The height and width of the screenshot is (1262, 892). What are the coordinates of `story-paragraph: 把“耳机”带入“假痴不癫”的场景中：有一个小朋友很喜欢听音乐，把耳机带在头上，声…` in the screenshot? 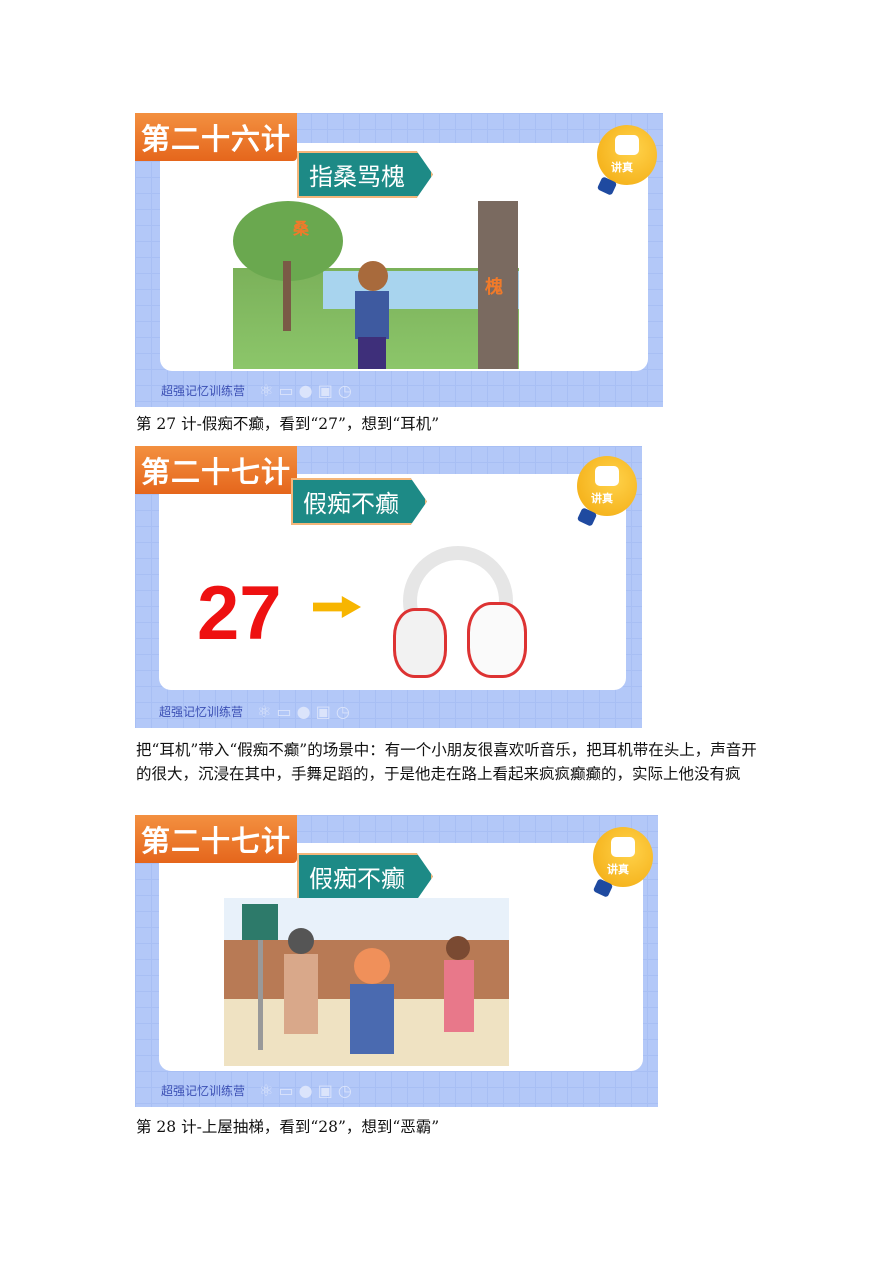 It's located at (446, 762).